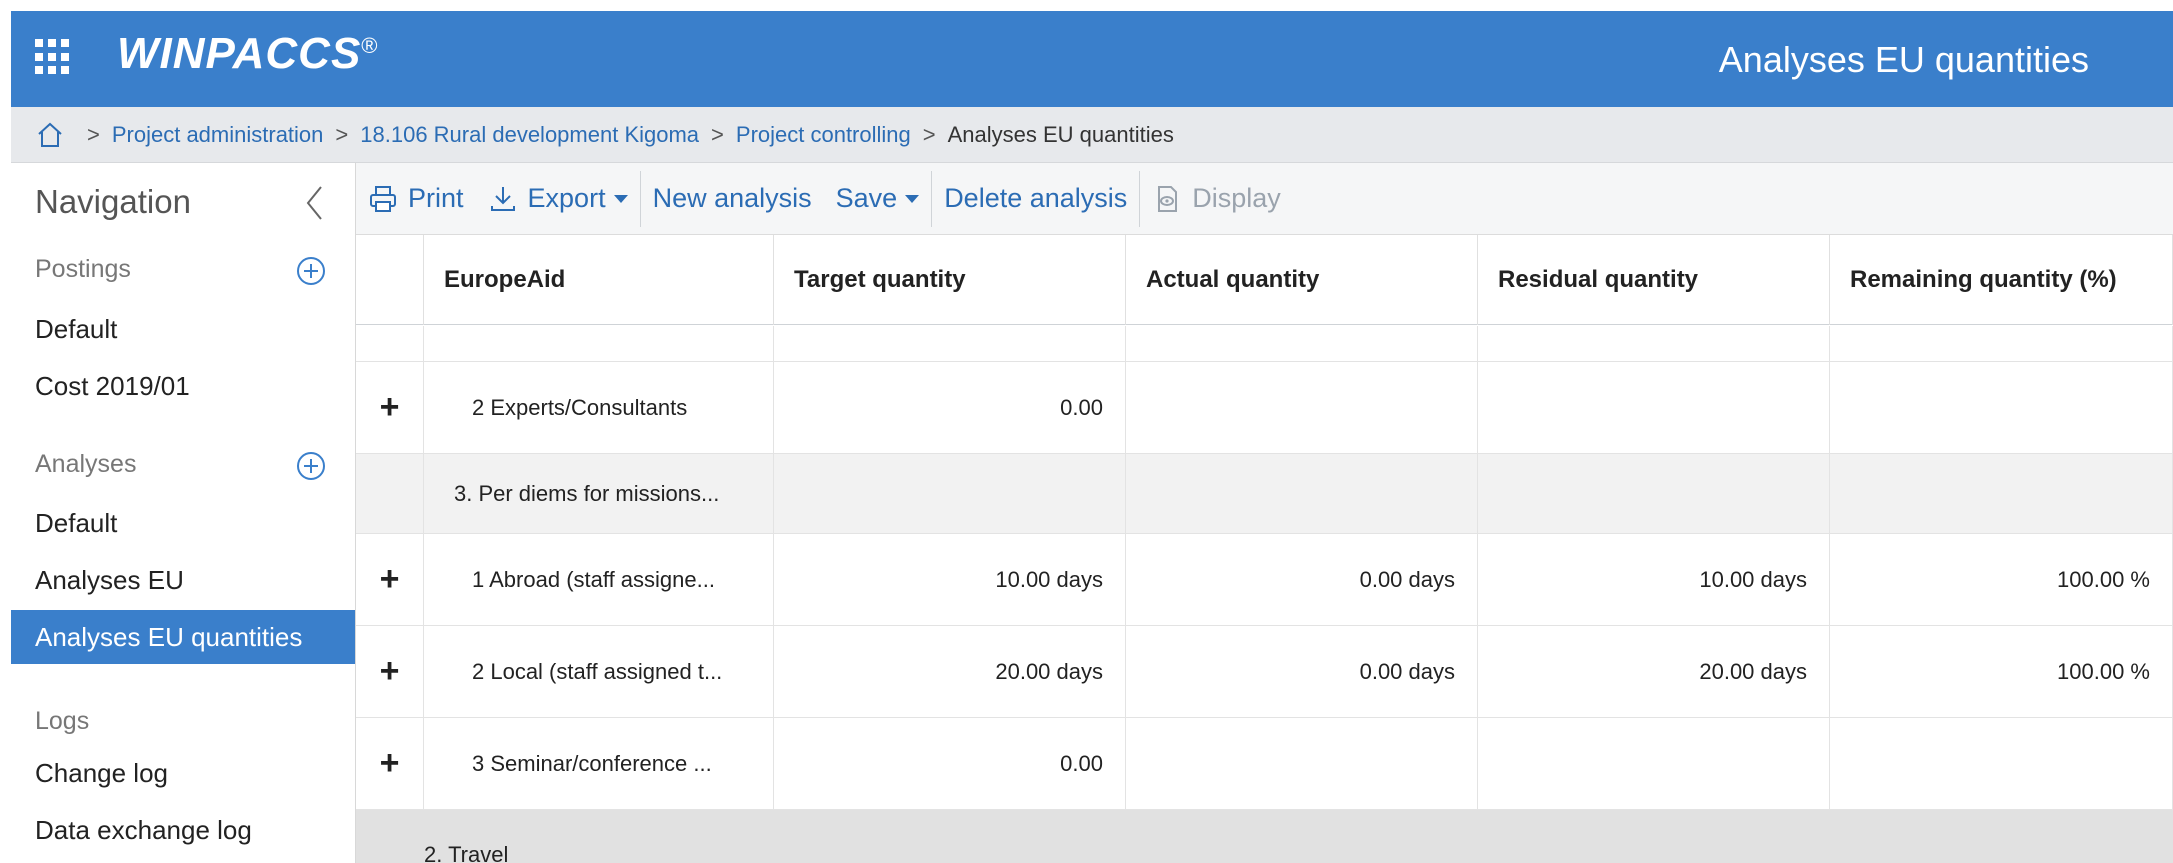  I want to click on table-row: + 2 Experts/Consultants 0.00, so click(1264, 408).